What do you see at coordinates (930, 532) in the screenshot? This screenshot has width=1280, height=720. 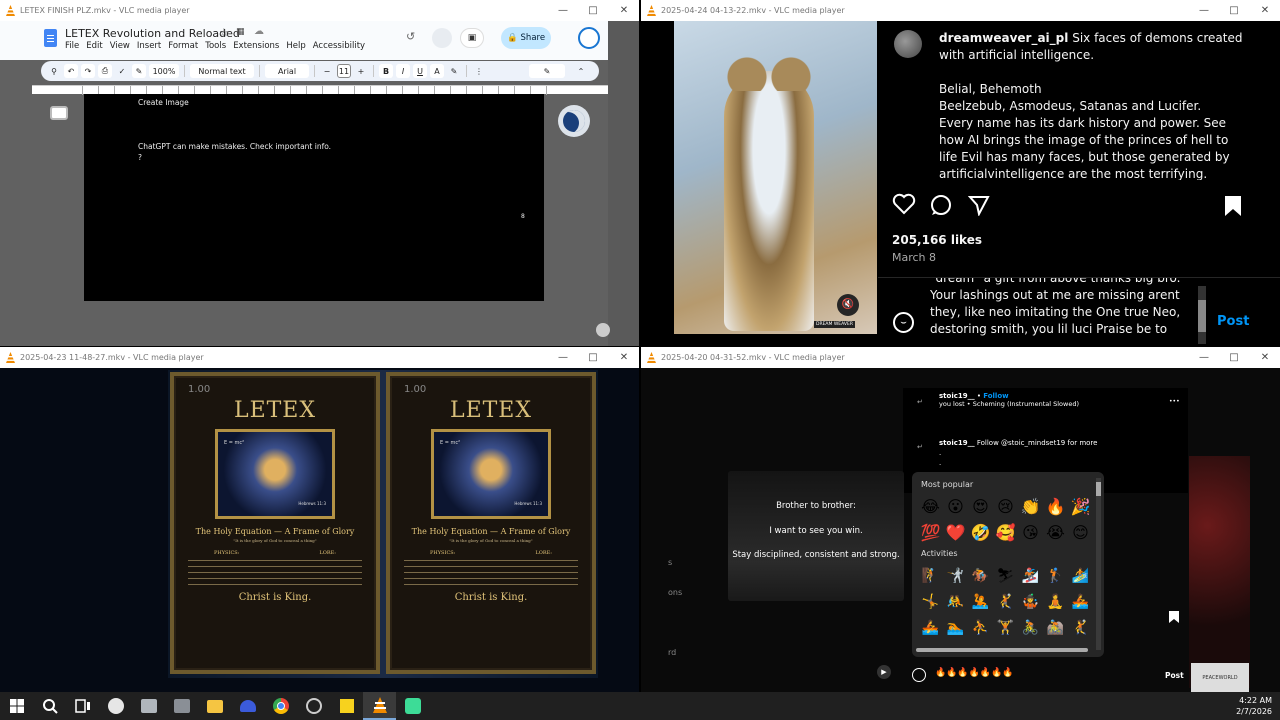 I see `emoji-button: 💯` at bounding box center [930, 532].